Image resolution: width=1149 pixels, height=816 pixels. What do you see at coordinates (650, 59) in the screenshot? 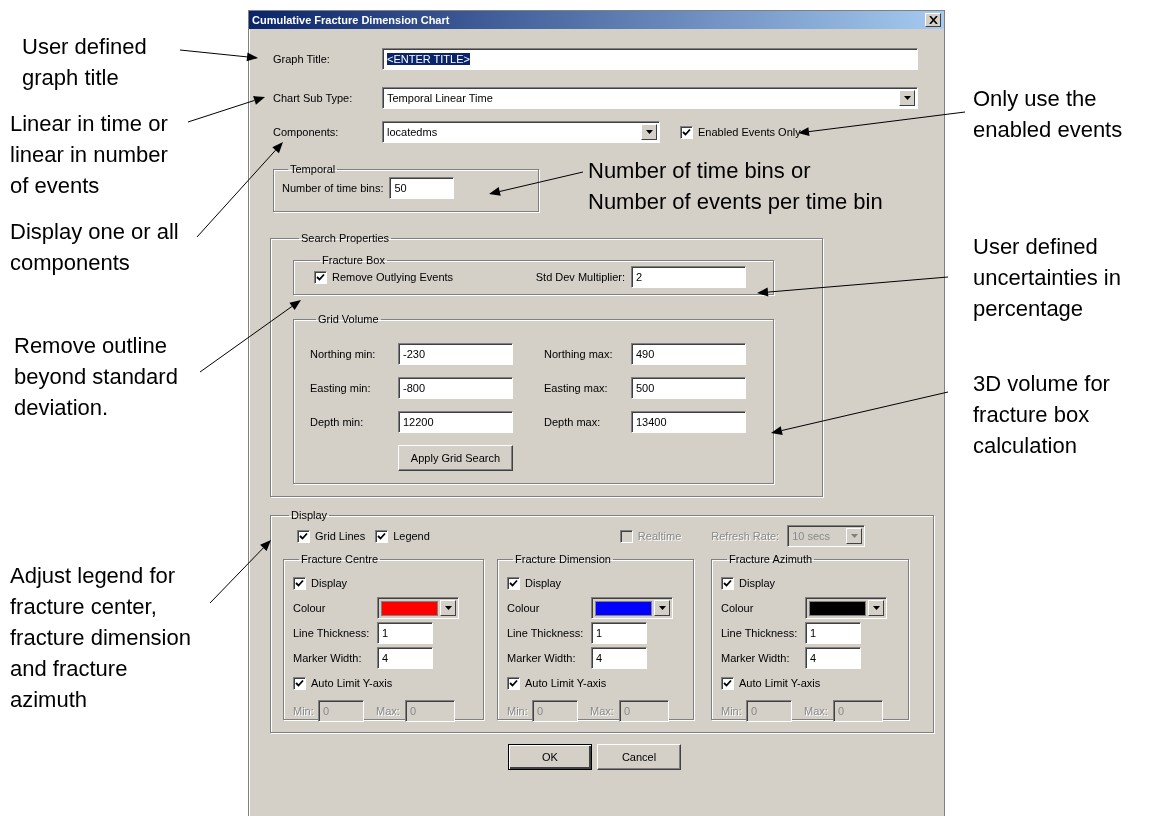
I see `graph-title-field: <ENTER TITLE>` at bounding box center [650, 59].